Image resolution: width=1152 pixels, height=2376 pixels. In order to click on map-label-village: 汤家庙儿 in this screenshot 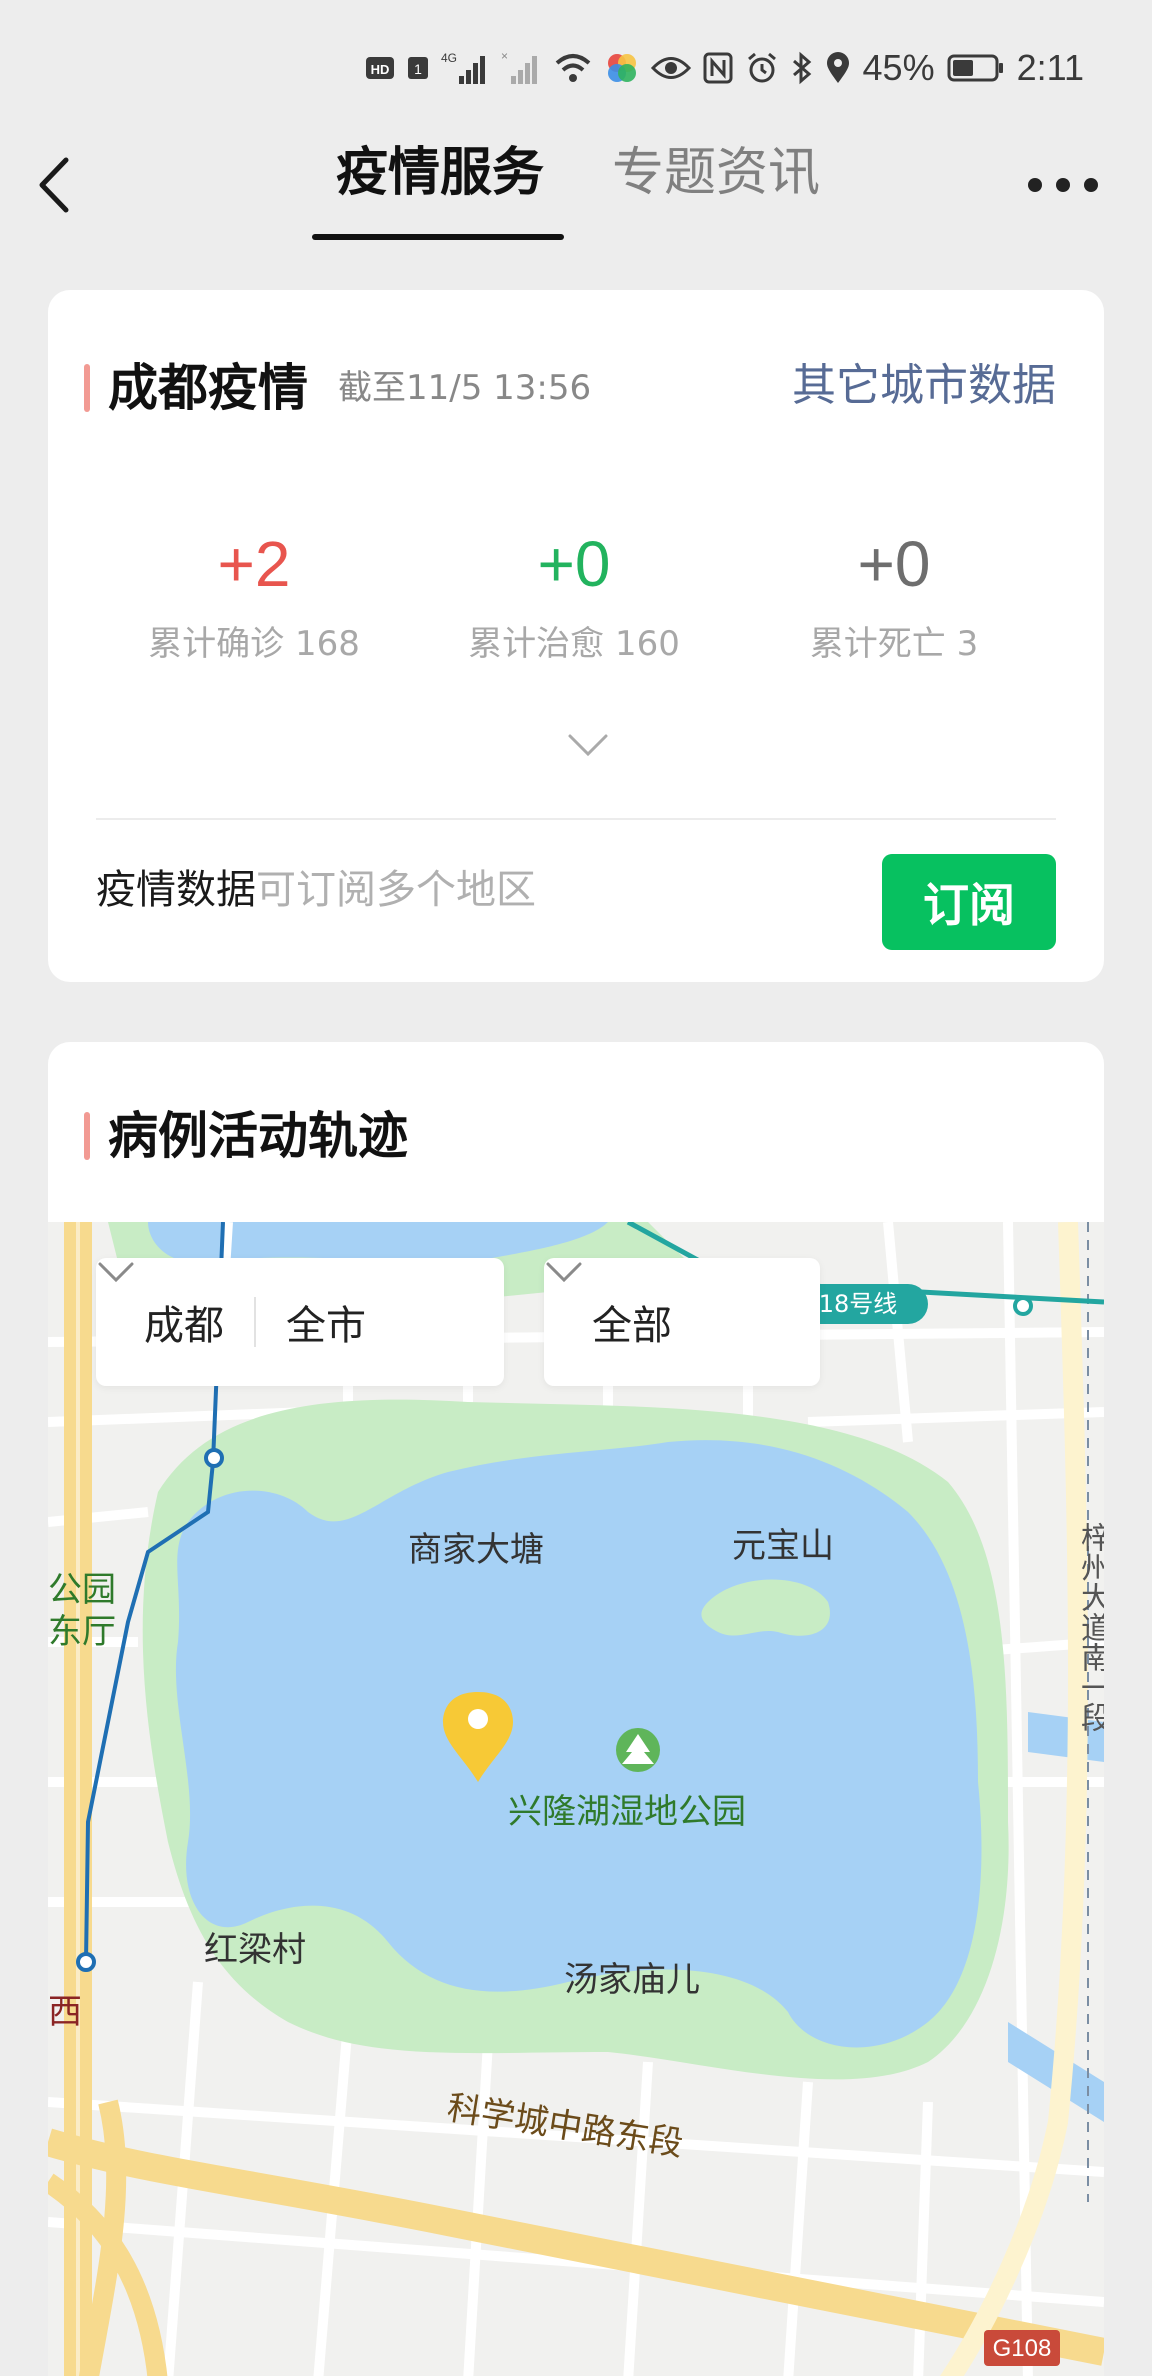, I will do `click(632, 1980)`.